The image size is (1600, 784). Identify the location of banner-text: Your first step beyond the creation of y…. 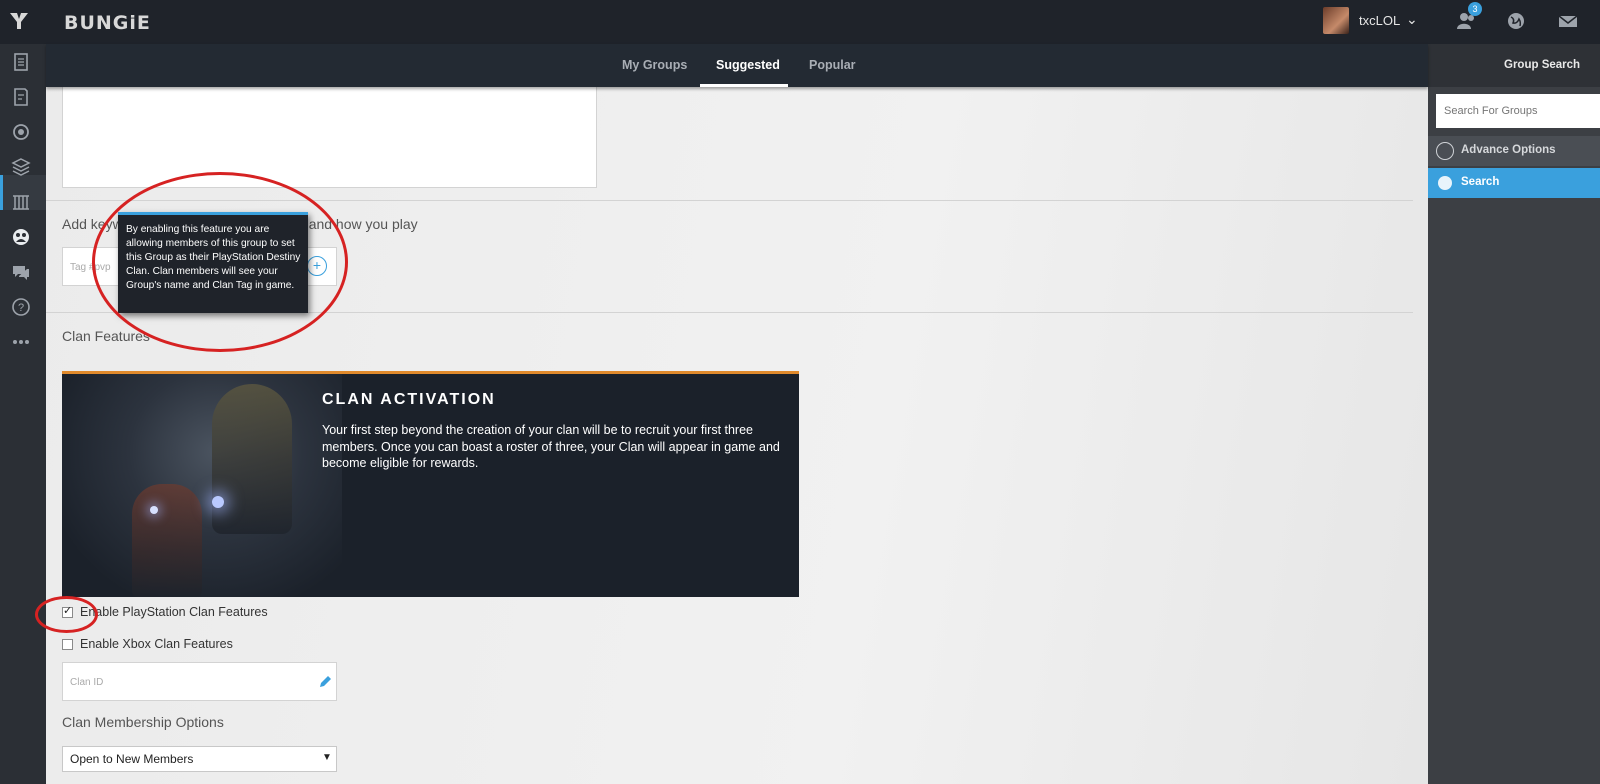
(551, 446).